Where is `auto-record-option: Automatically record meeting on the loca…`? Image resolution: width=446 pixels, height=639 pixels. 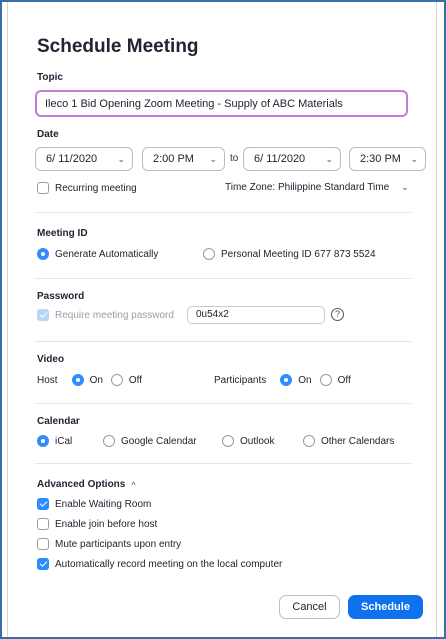 auto-record-option: Automatically record meeting on the loca… is located at coordinates (159, 564).